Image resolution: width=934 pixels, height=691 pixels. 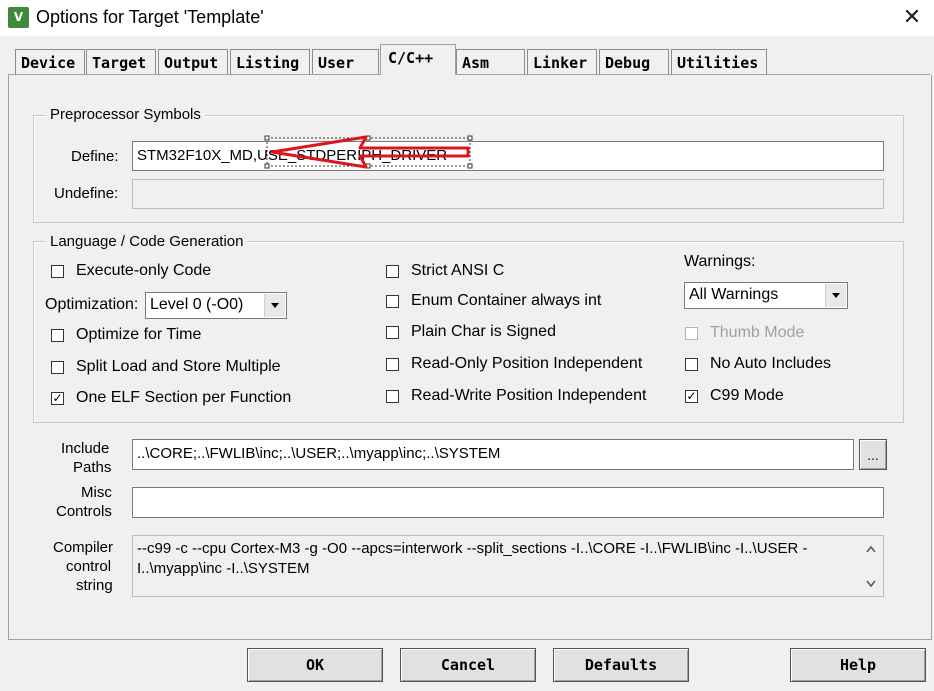 I want to click on compiler-scrollbar, so click(x=871, y=566).